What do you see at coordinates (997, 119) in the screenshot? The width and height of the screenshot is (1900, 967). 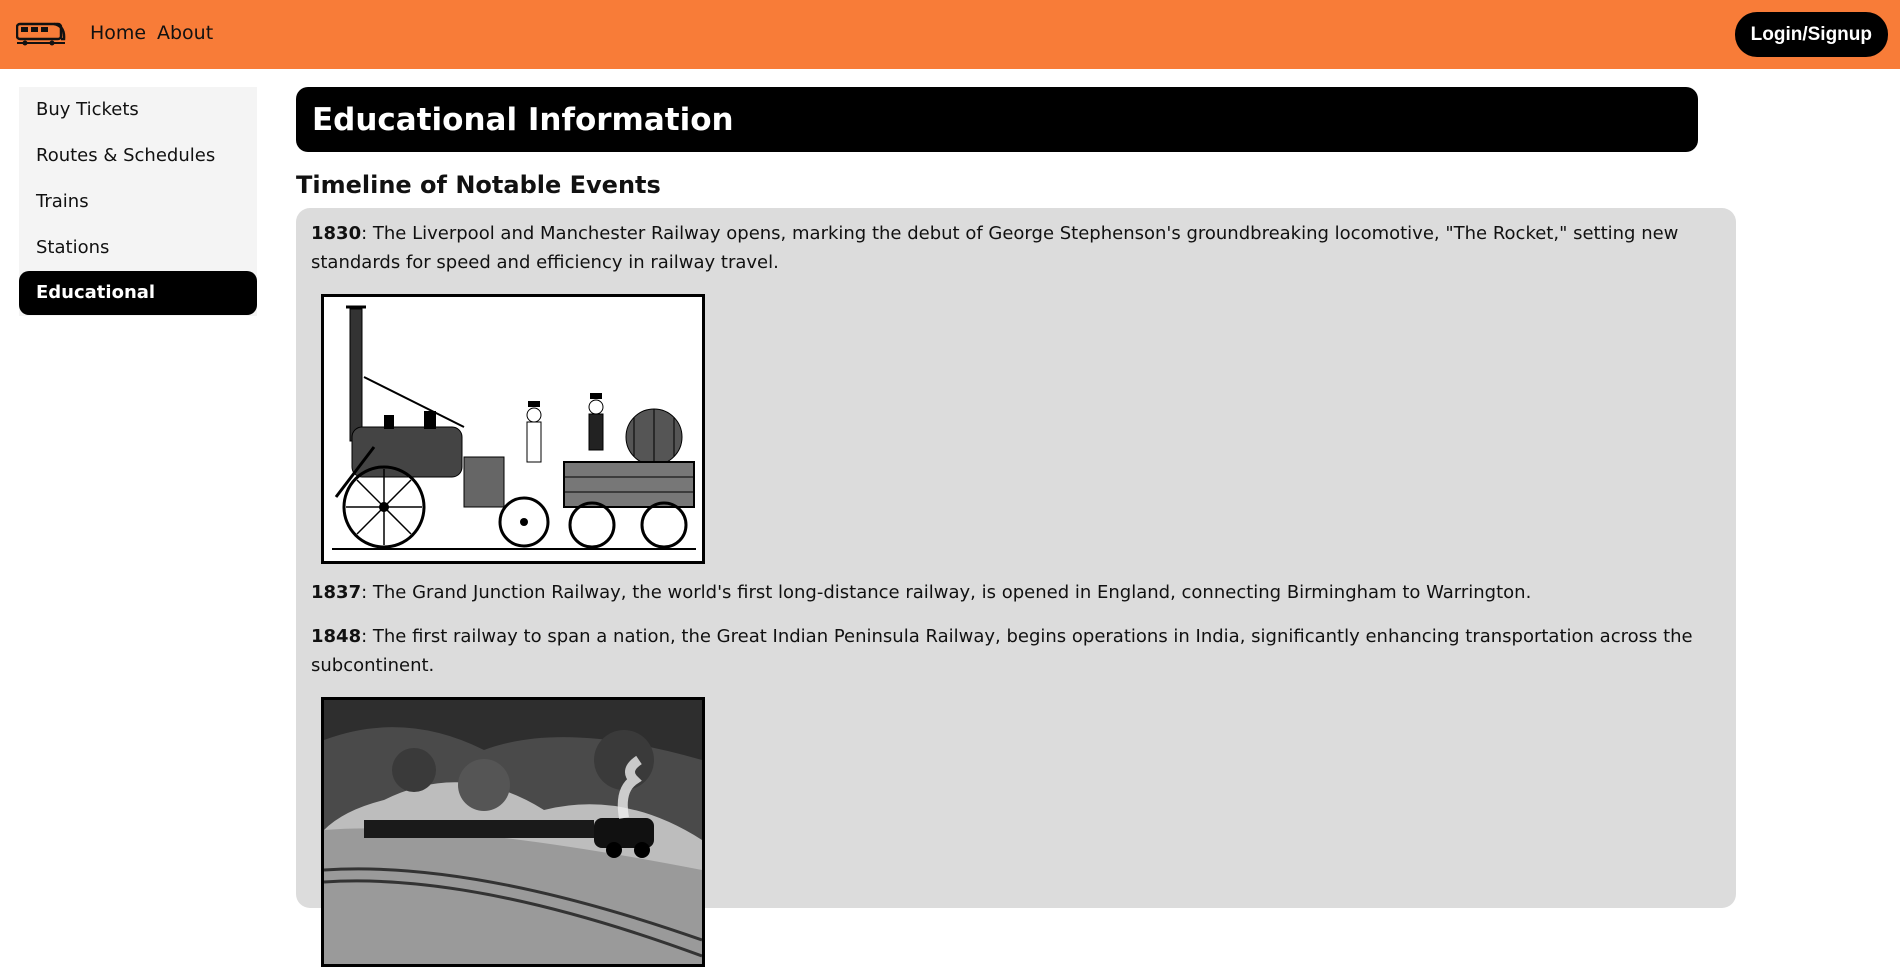 I see `page-title: Educational Information` at bounding box center [997, 119].